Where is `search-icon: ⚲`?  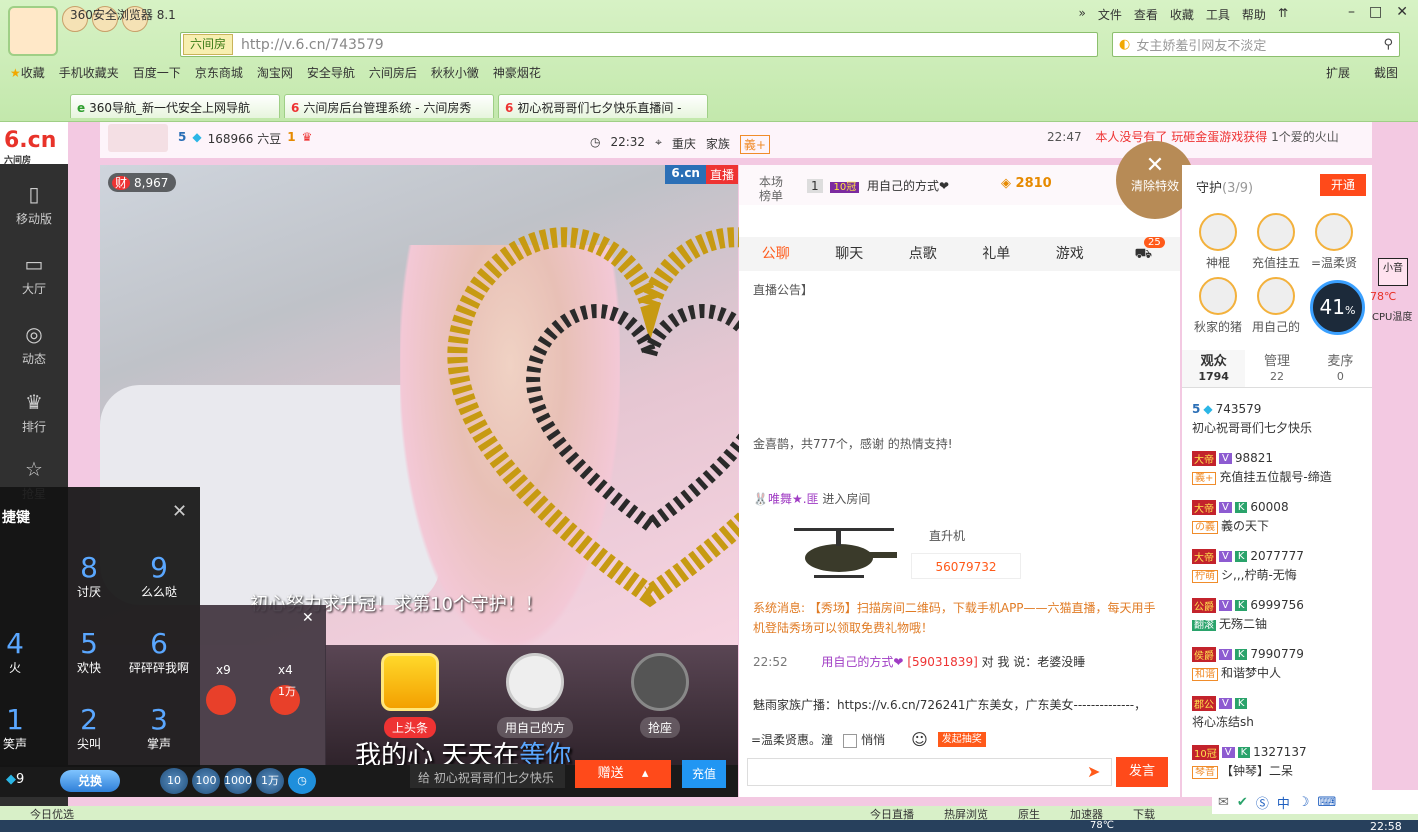 search-icon: ⚲ is located at coordinates (1388, 44).